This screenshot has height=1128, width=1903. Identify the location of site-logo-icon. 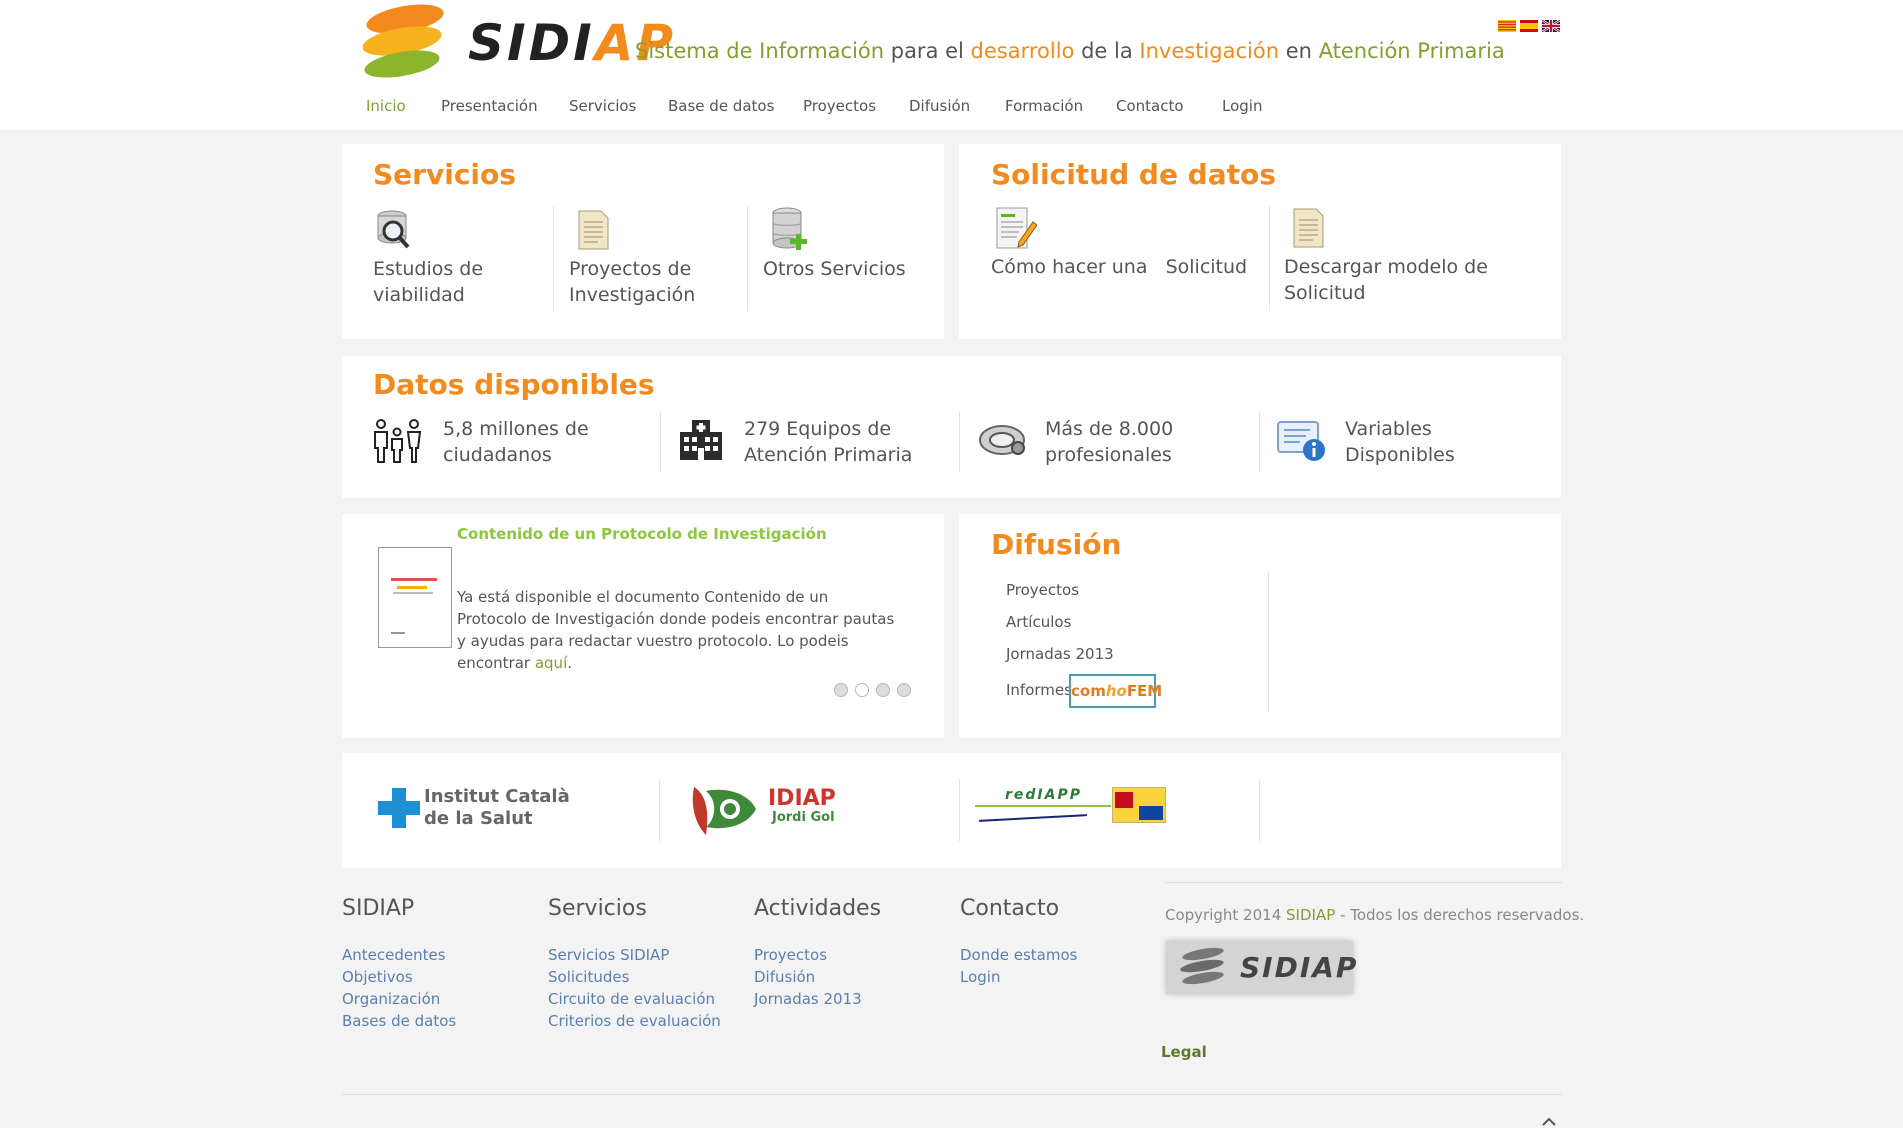
(404, 41).